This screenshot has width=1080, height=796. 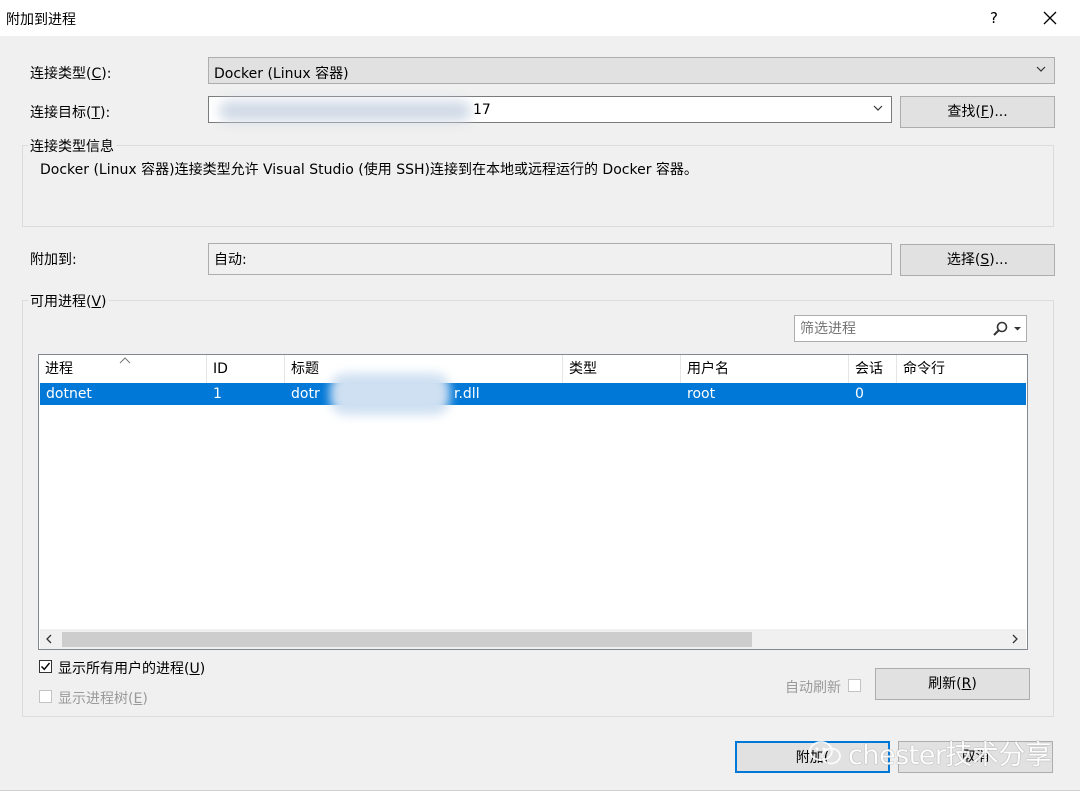 I want to click on attach-to-label: 附加到:, so click(x=53, y=260).